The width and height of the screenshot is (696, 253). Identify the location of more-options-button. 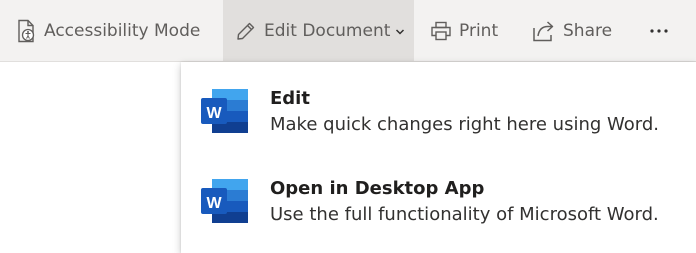
(659, 30).